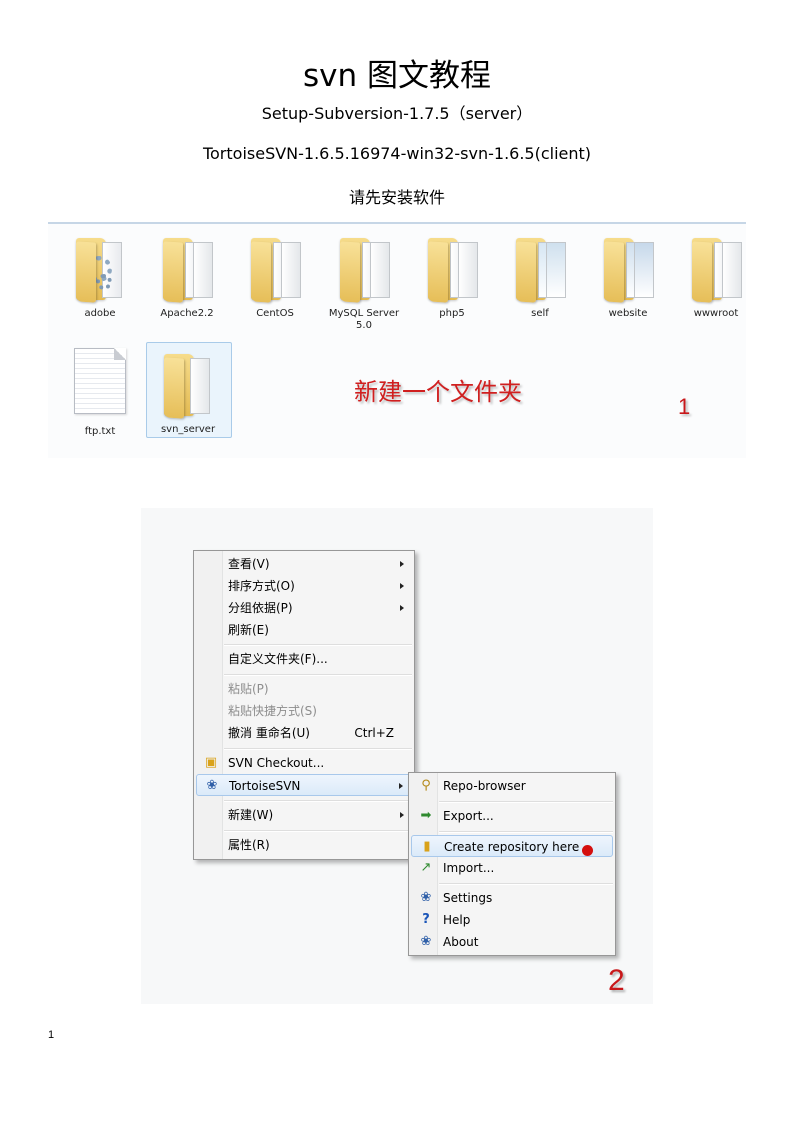  Describe the element at coordinates (211, 762) in the screenshot. I see `svn-checkout-icon: ▣` at that location.